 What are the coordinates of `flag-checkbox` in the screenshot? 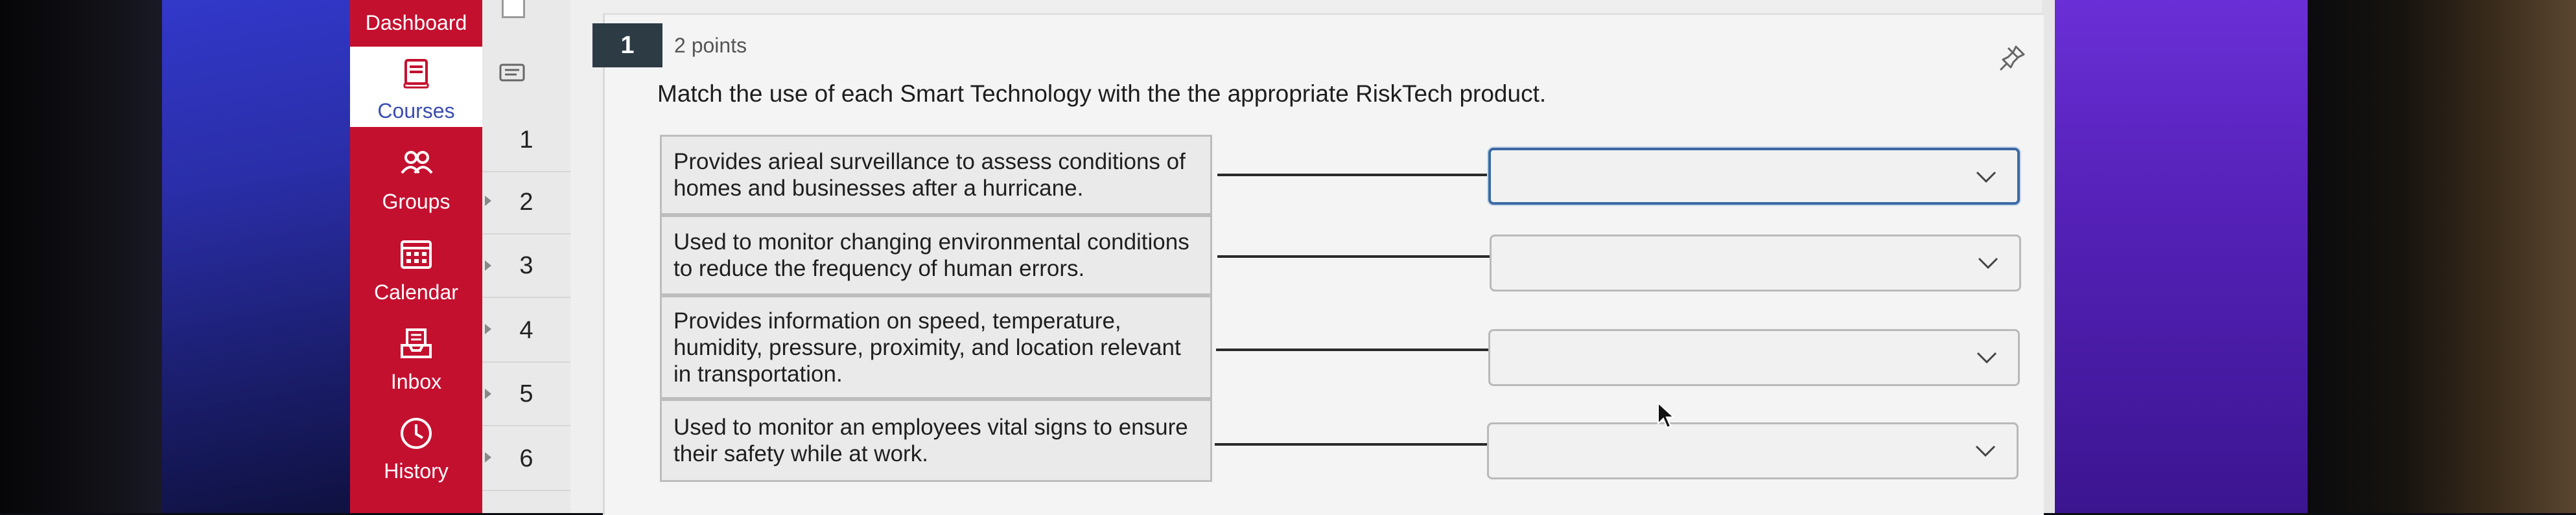 It's located at (513, 9).